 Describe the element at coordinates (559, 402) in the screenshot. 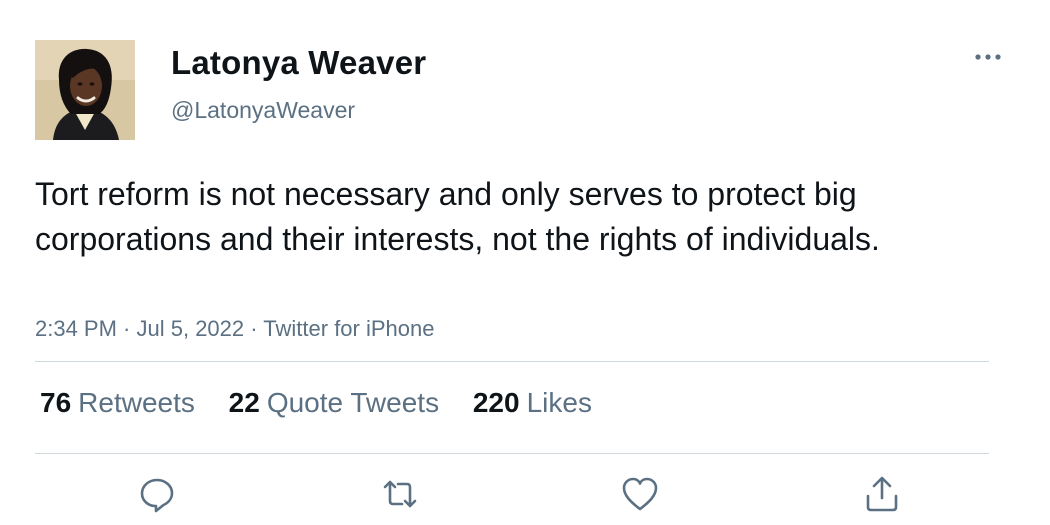

I see `likes-label: Likes` at that location.